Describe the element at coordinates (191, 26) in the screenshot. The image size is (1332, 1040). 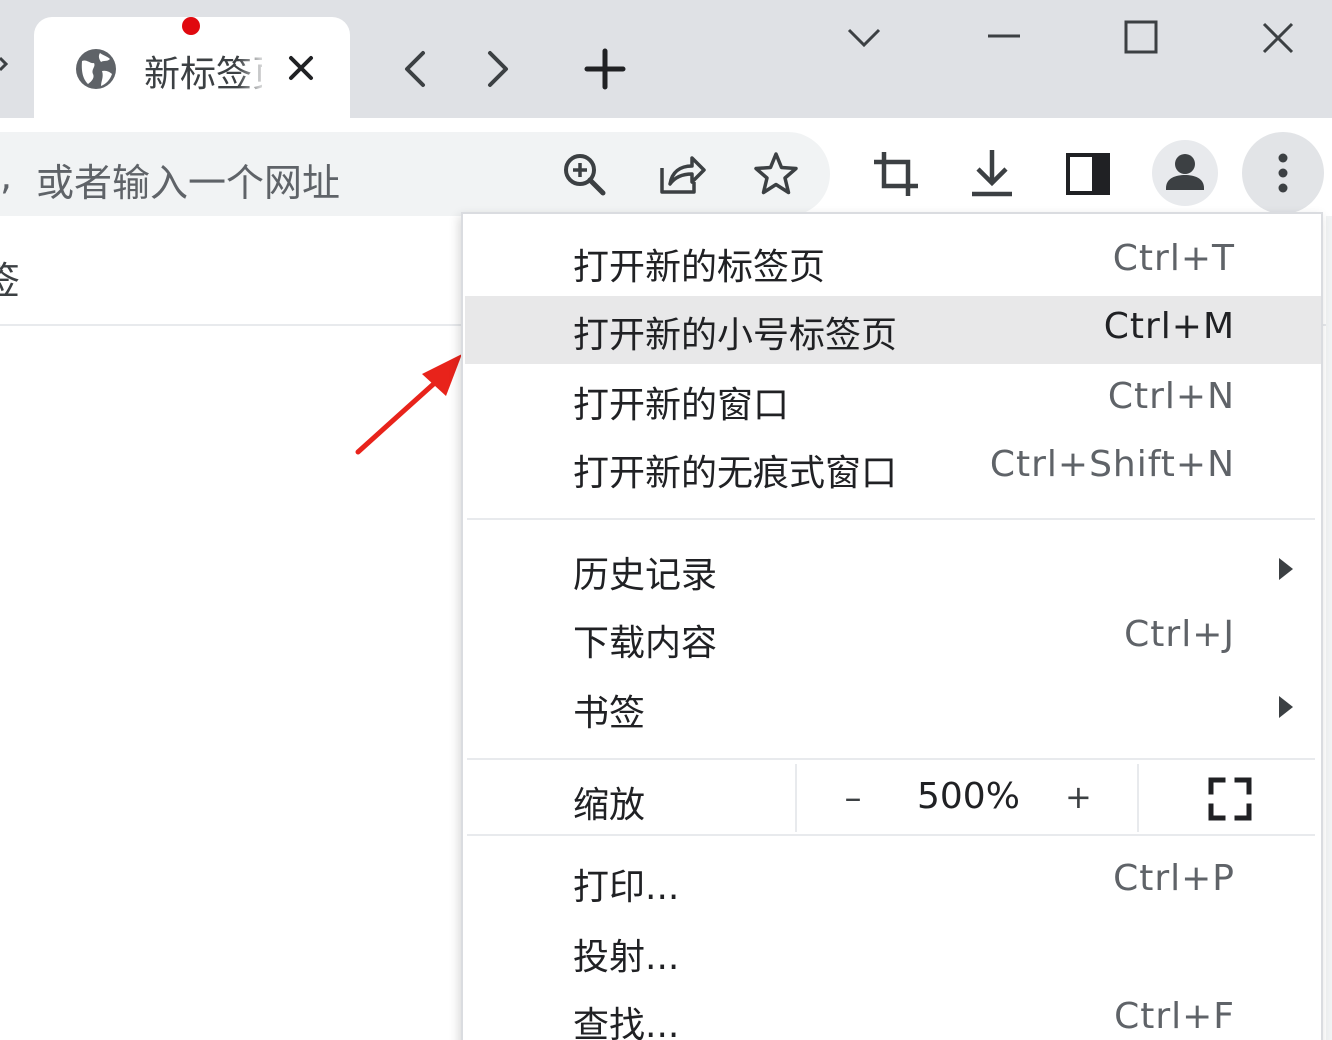
I see `notification-dot` at that location.